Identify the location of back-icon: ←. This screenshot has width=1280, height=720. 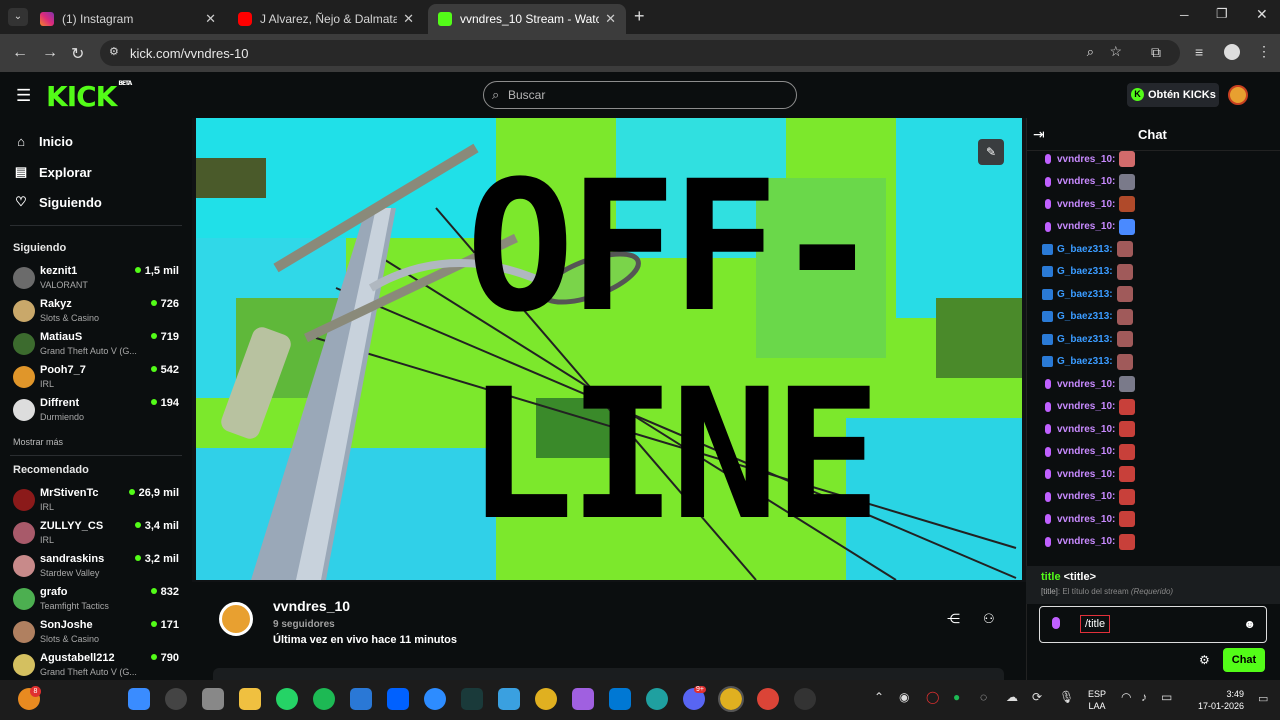
(20, 53).